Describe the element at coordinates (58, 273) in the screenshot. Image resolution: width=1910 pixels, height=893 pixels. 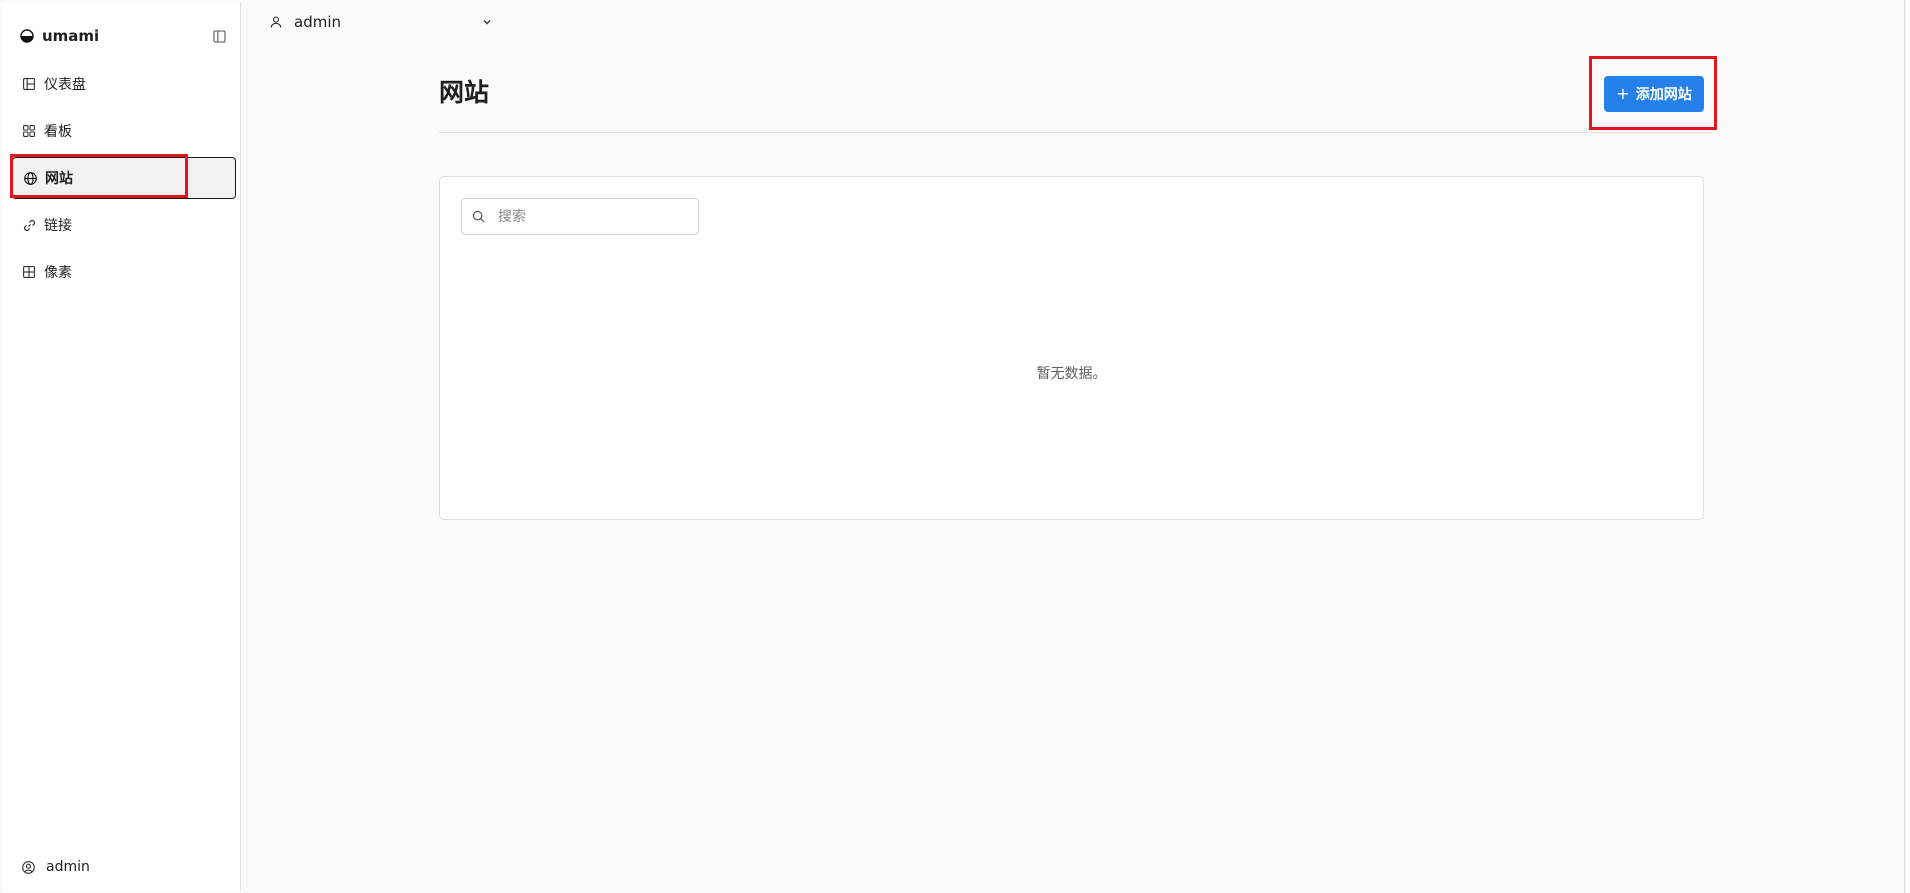
I see `sidebar-item-label: 像素` at that location.